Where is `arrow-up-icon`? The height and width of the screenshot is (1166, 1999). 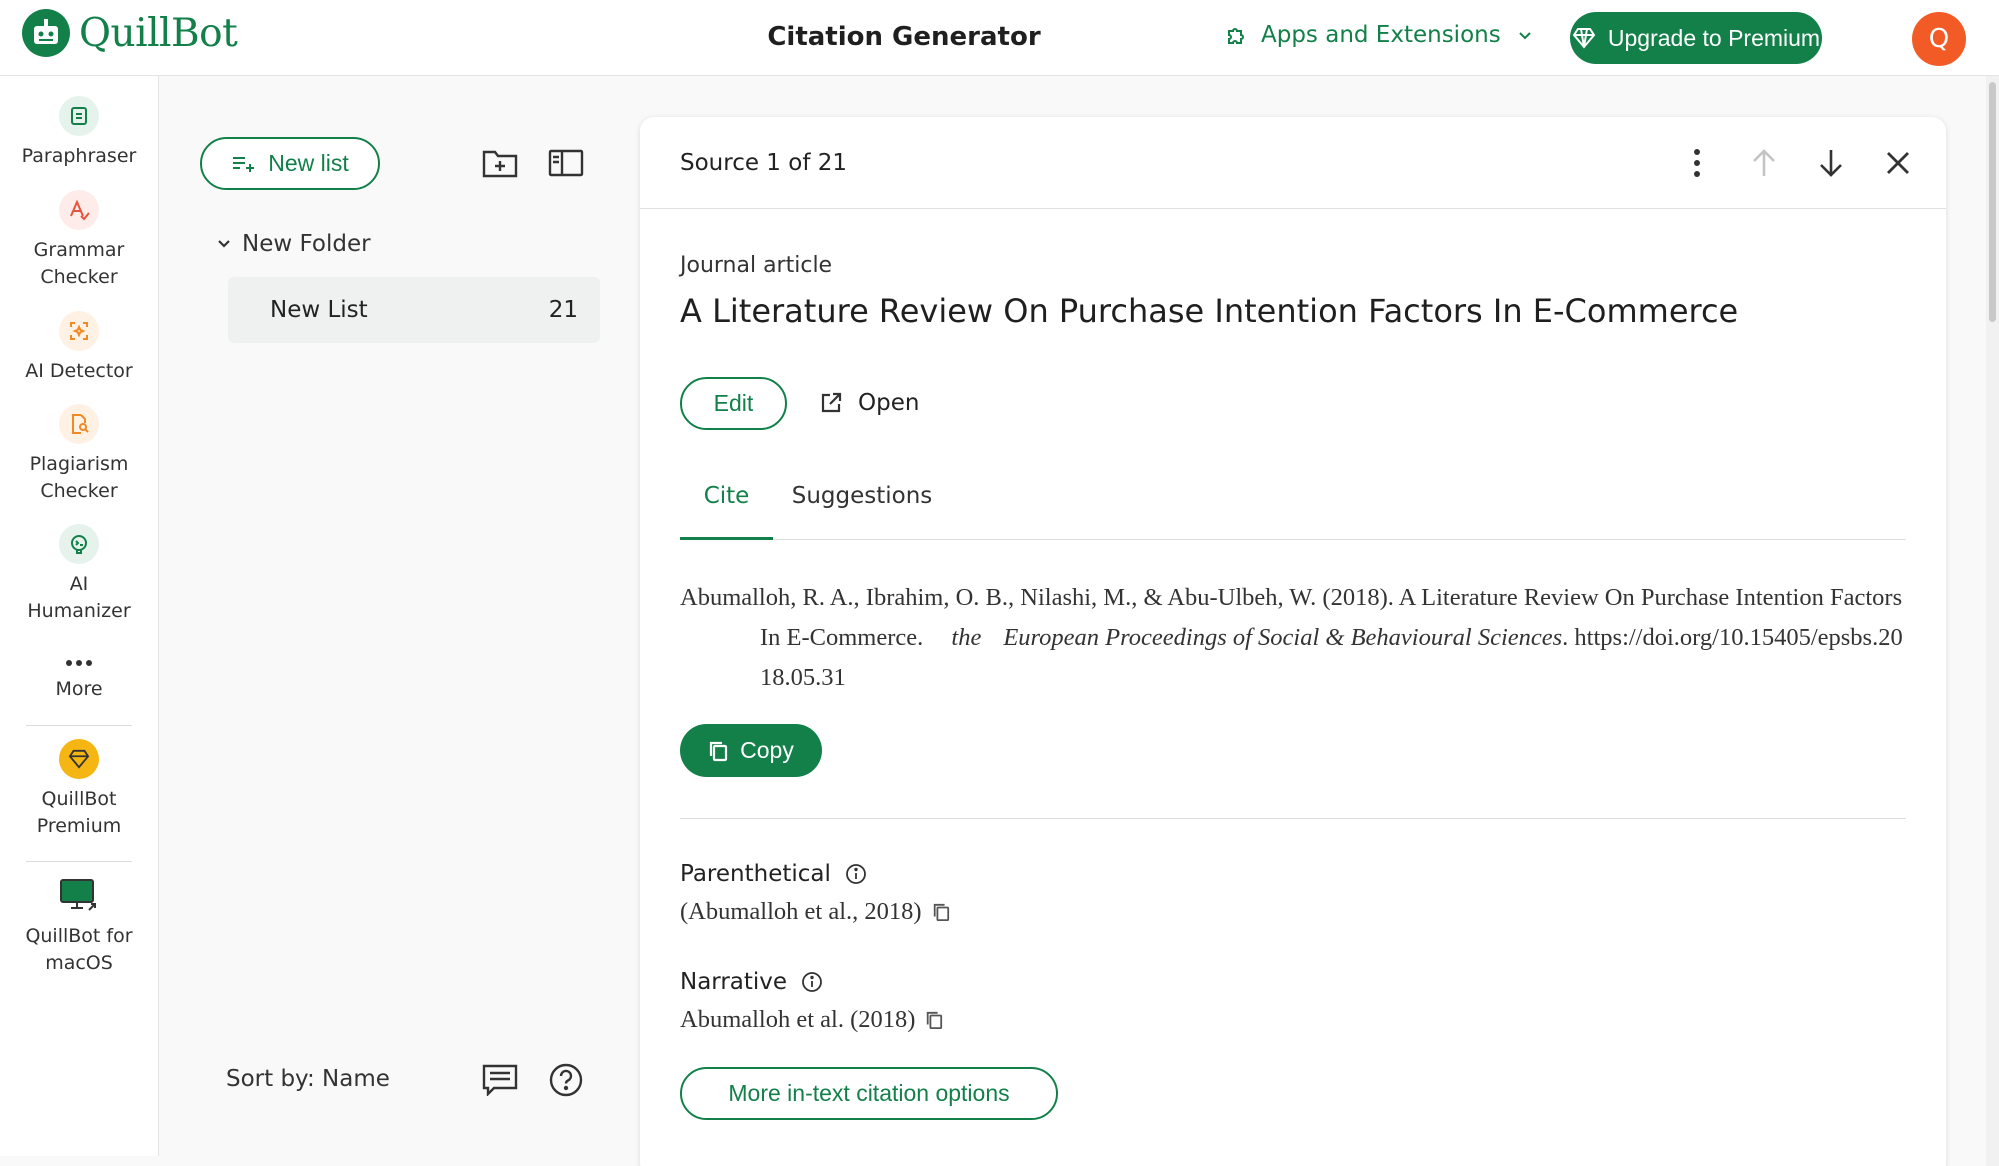 arrow-up-icon is located at coordinates (1764, 162).